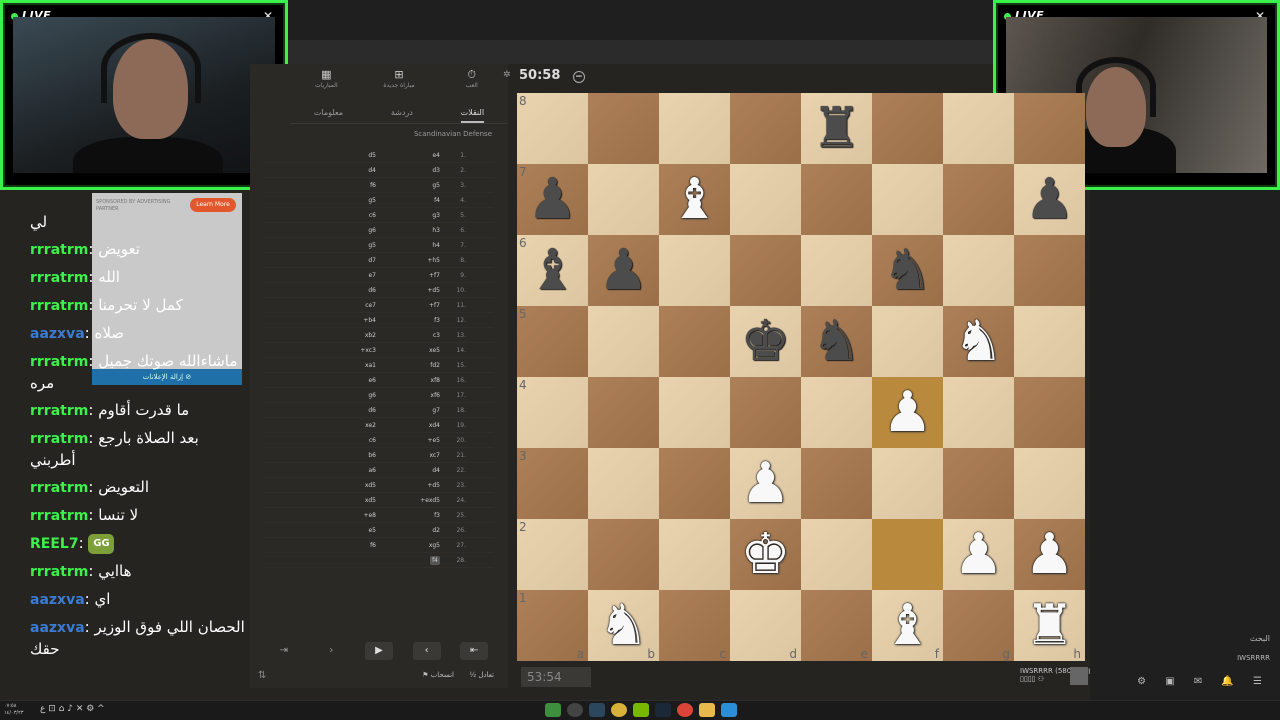  What do you see at coordinates (412, 515) in the screenshot?
I see `white-move: f3` at bounding box center [412, 515].